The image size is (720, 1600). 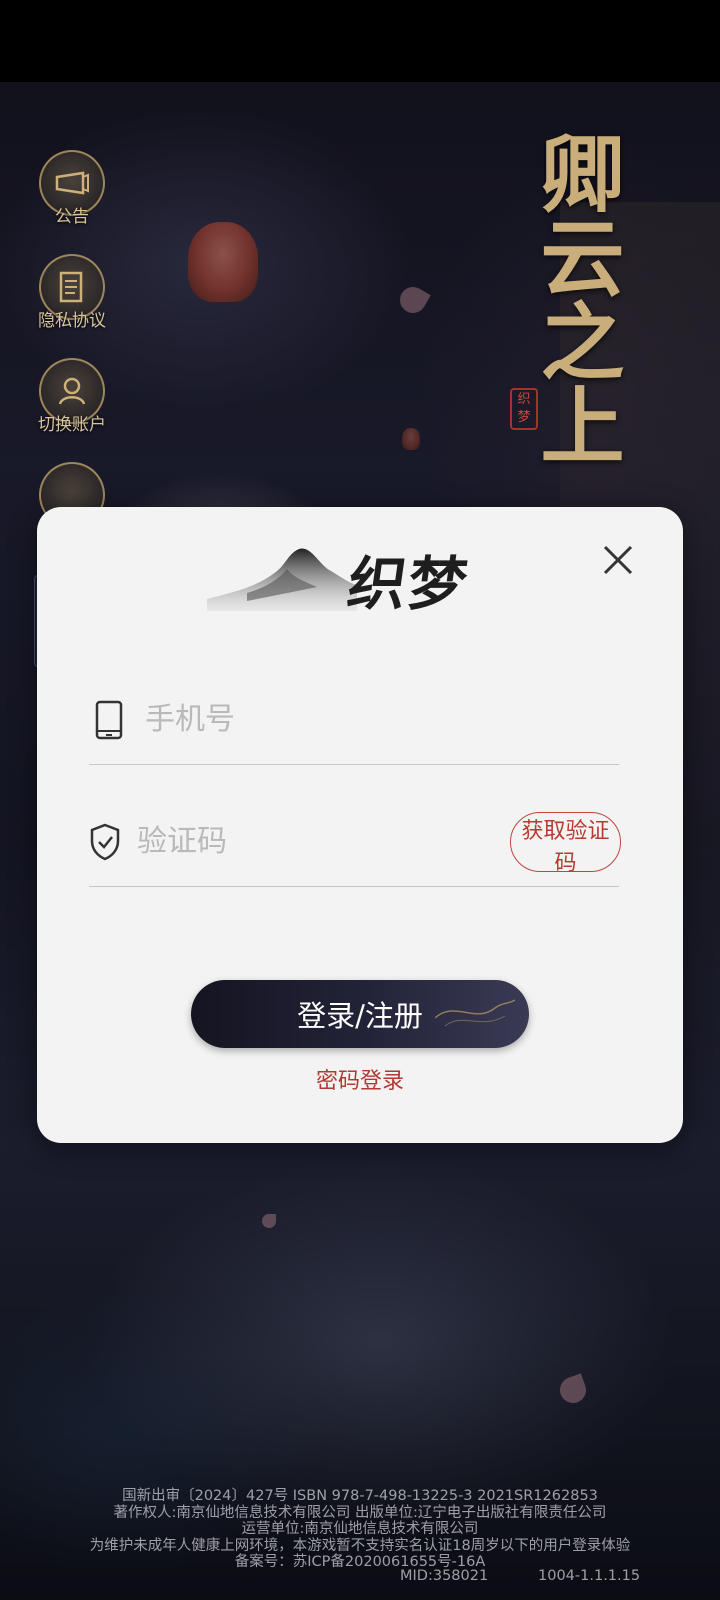 I want to click on footer-line: 著作权人:南京仙地信息技术有限公司 出版单位:辽宁电子出版社有限责任公司, so click(x=360, y=1512).